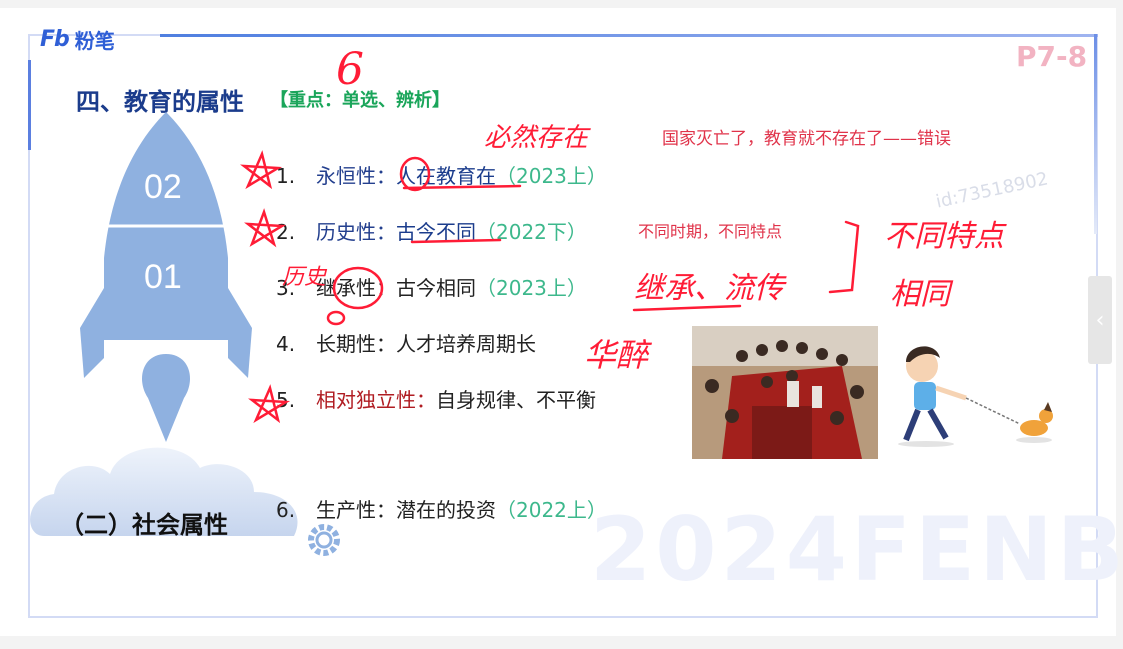 The width and height of the screenshot is (1123, 649). I want to click on watermark: 2024FENBI, so click(856, 549).